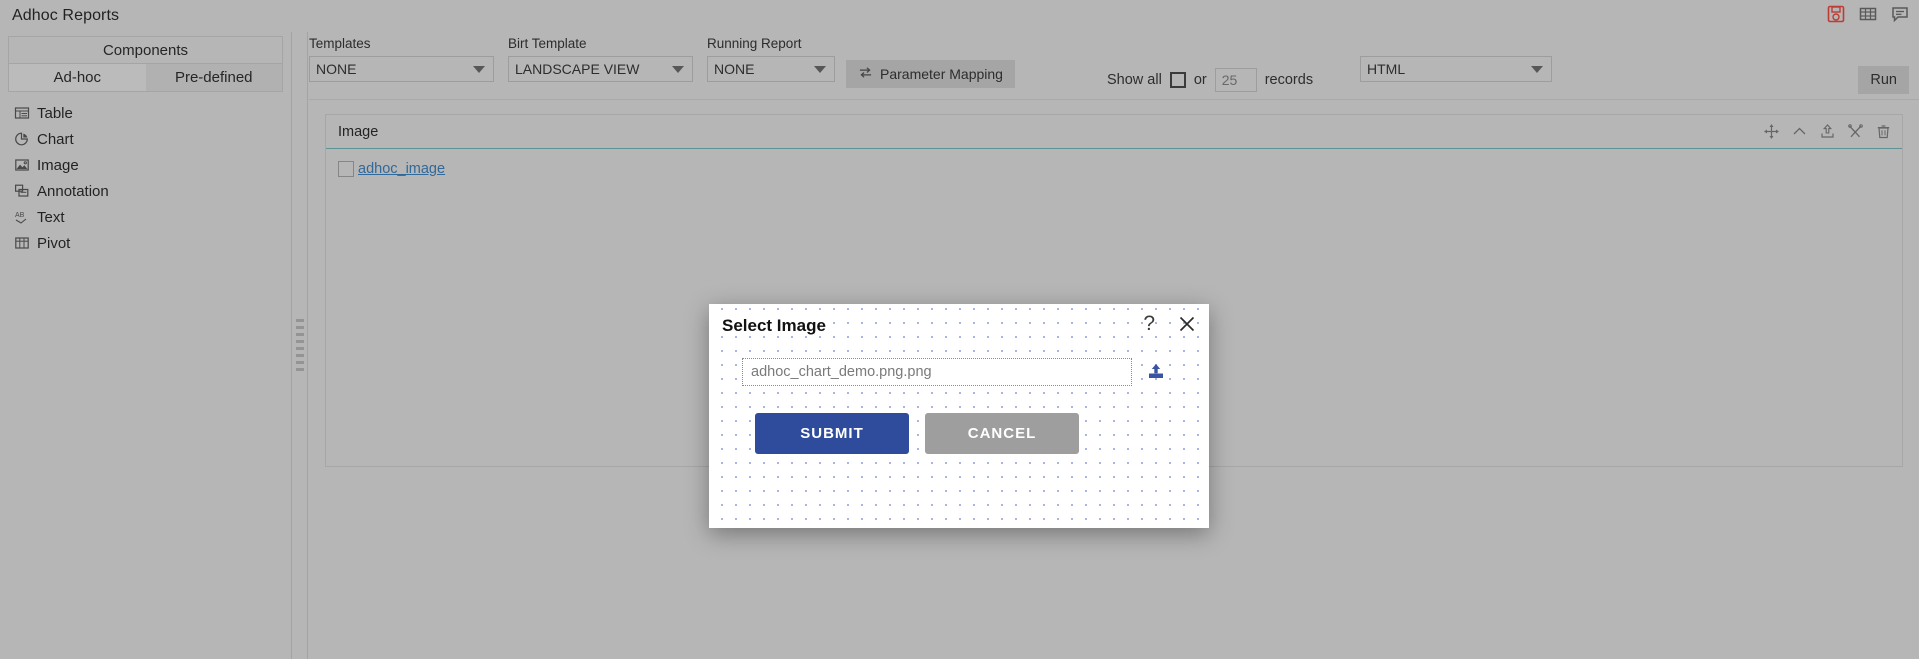 This screenshot has height=659, width=1919. Describe the element at coordinates (1167, 323) in the screenshot. I see `dialog-header-buttons: ?` at that location.